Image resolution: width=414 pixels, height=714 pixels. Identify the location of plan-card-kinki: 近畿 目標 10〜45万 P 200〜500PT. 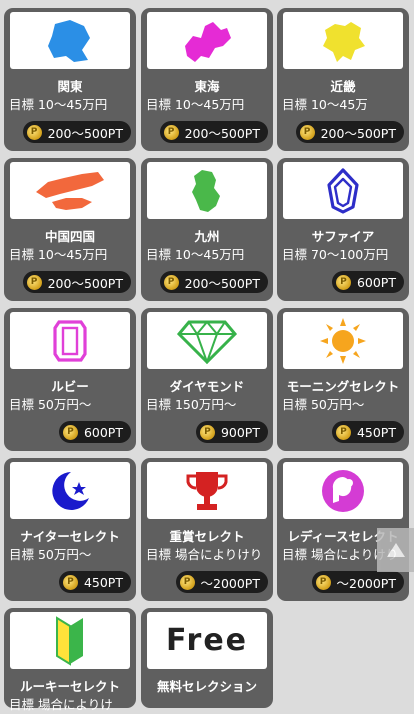
(343, 79).